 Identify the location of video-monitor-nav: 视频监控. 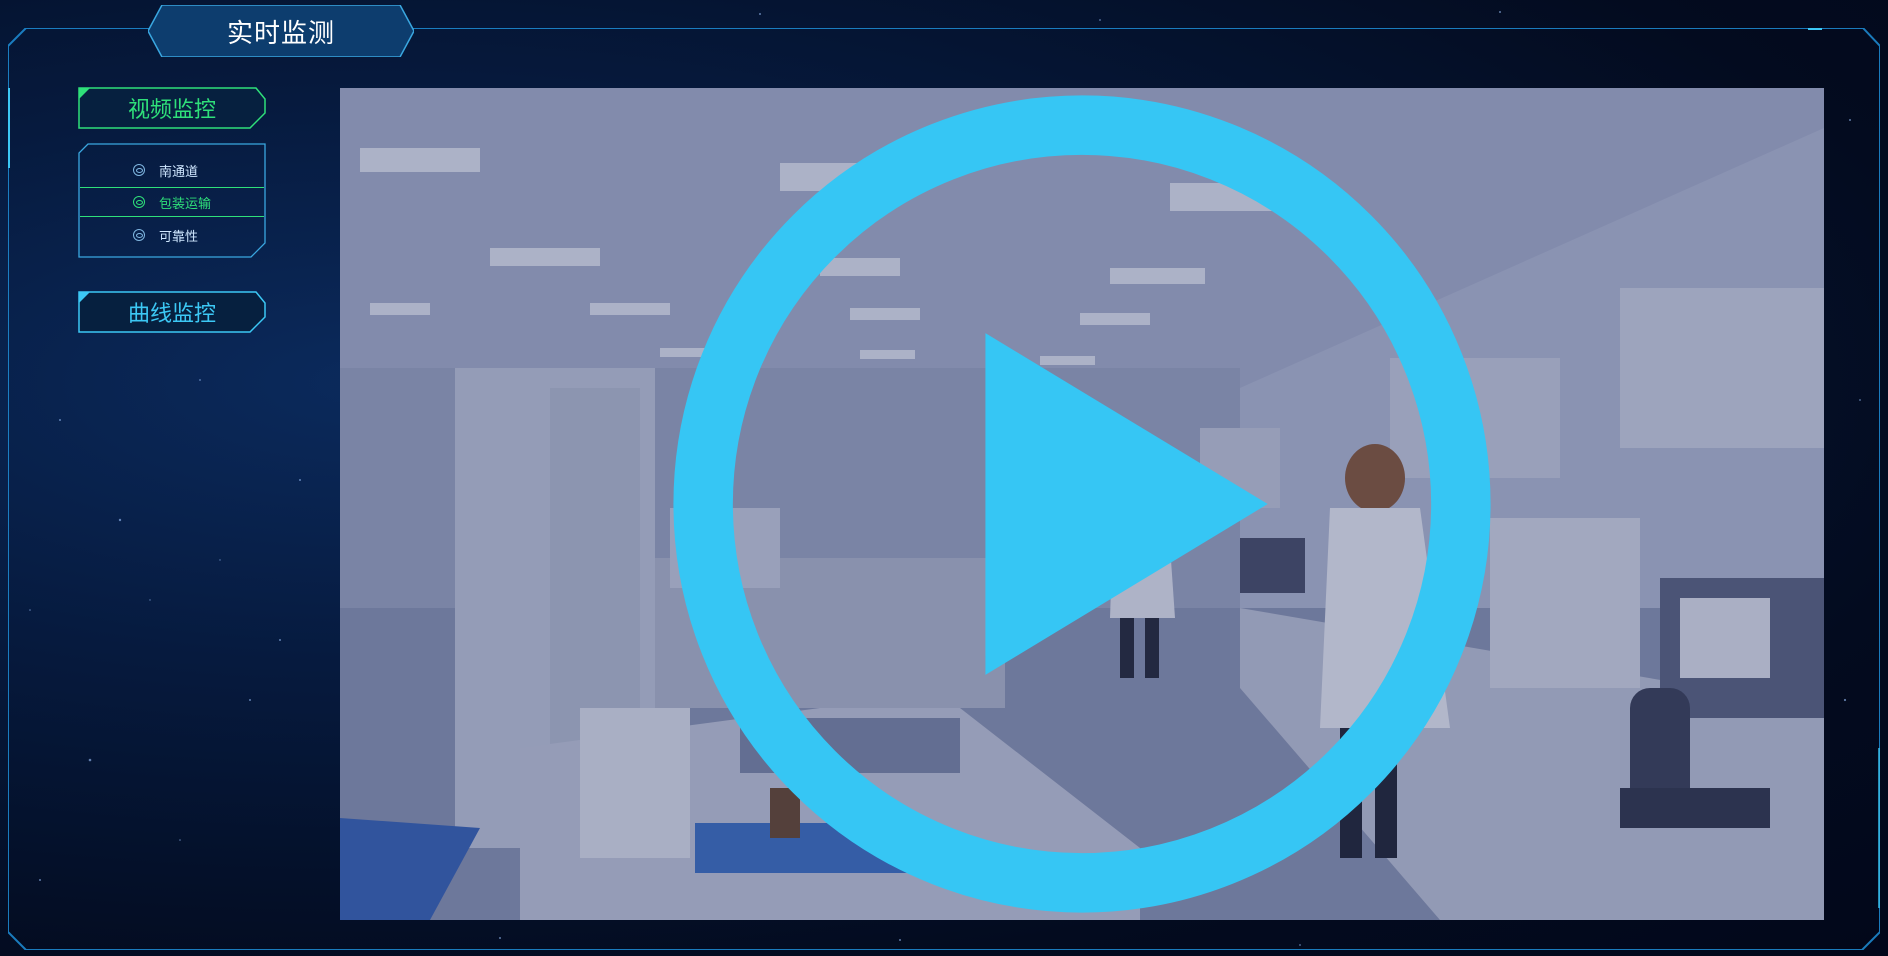
(172, 108).